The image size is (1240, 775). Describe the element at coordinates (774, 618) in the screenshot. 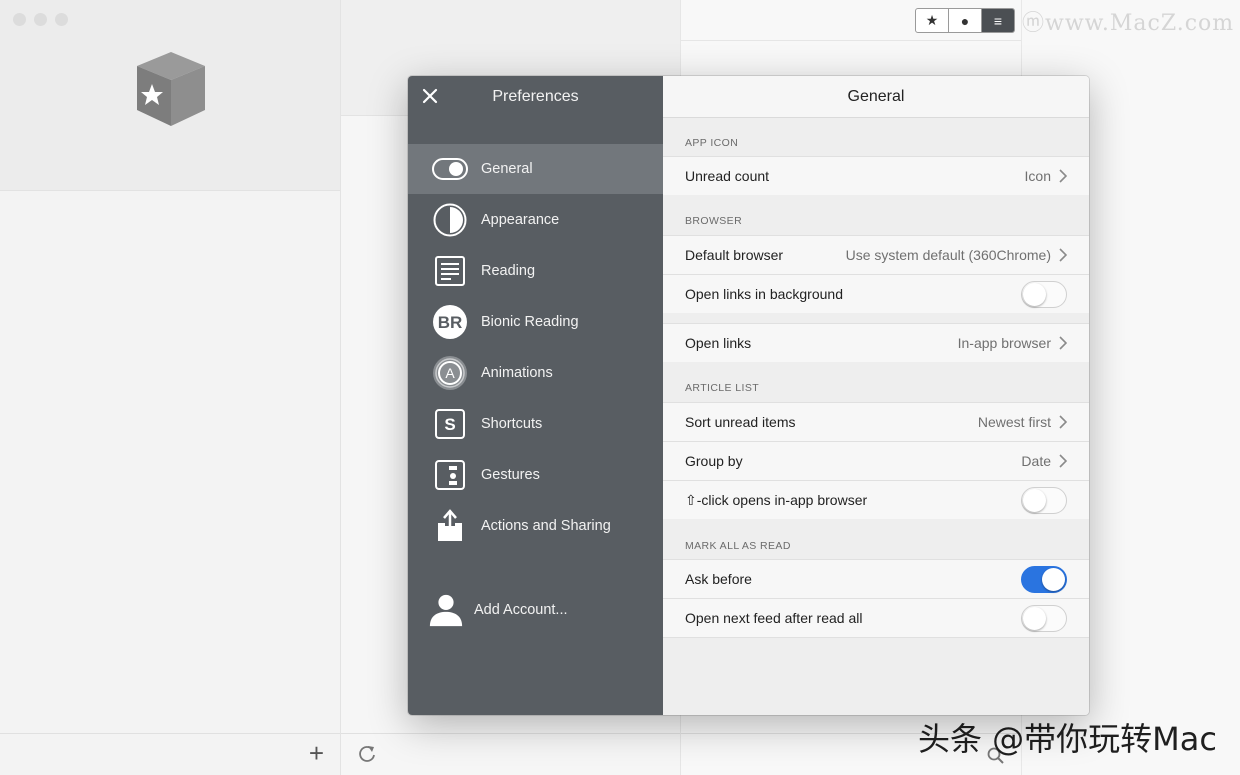

I see `row-label: Open next feed after read all` at that location.